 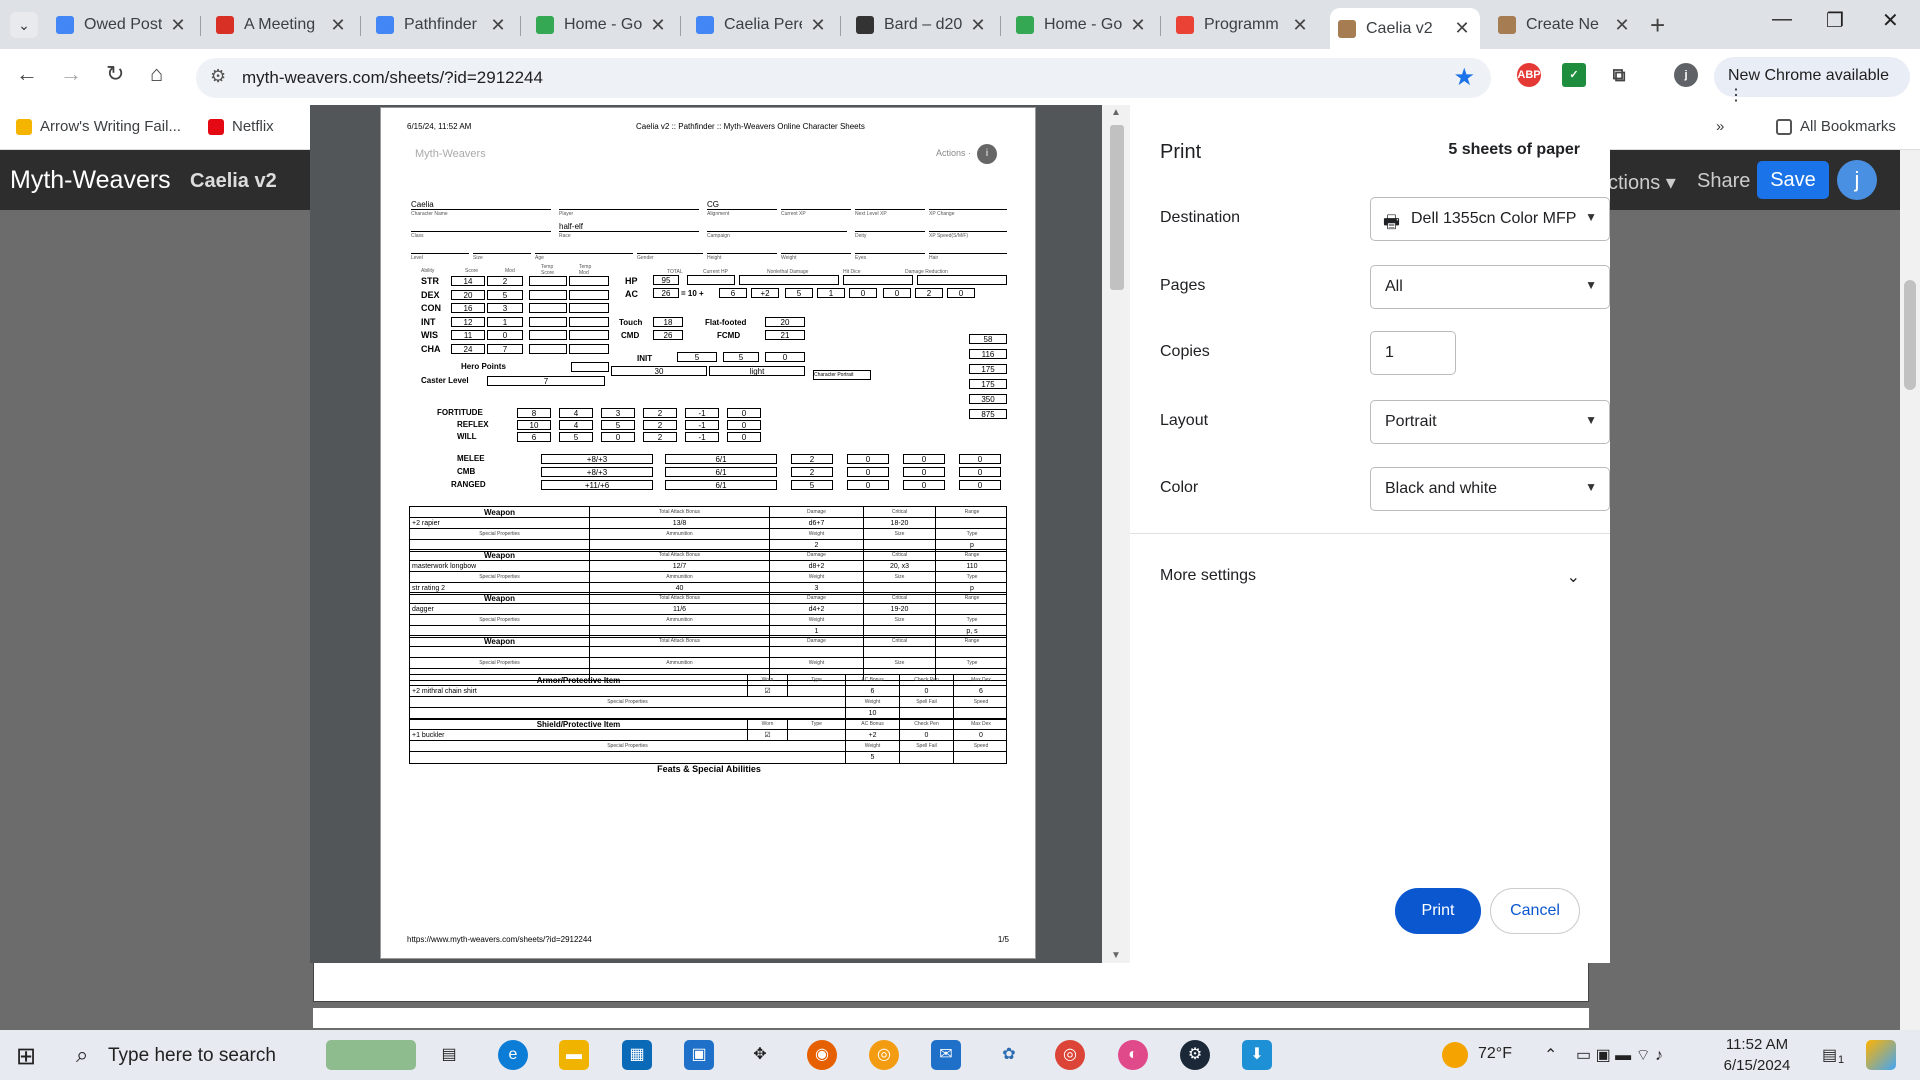 I want to click on minimize-button: —, so click(x=1782, y=19).